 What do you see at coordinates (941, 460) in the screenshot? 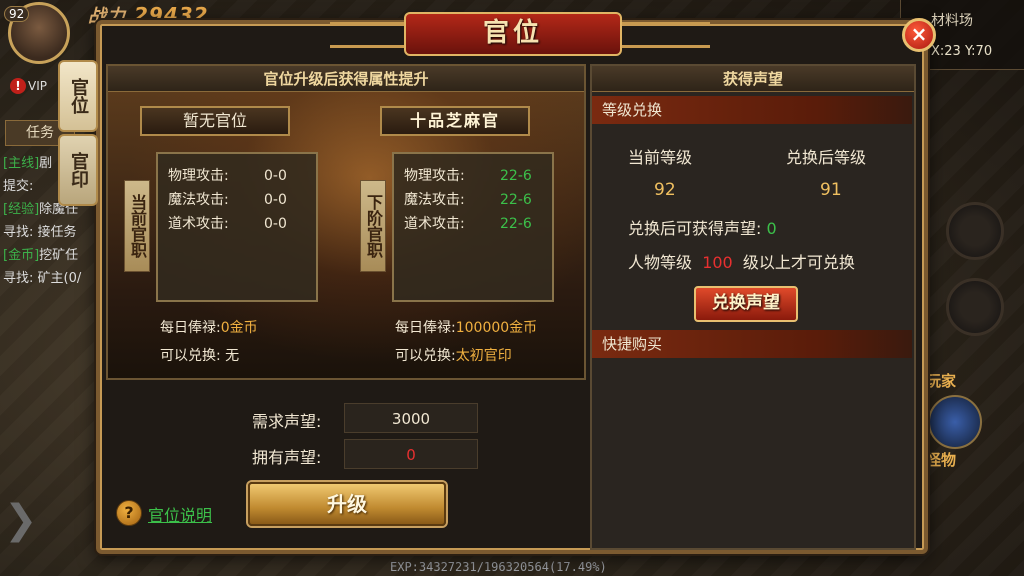
I see `target-switch-monster: 怪物` at bounding box center [941, 460].